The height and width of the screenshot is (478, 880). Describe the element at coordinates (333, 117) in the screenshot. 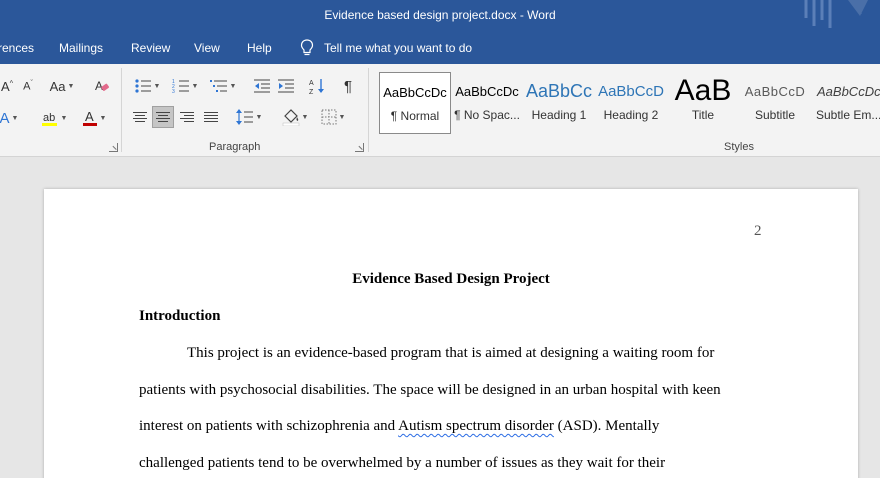

I see `borders-button: ▼` at that location.